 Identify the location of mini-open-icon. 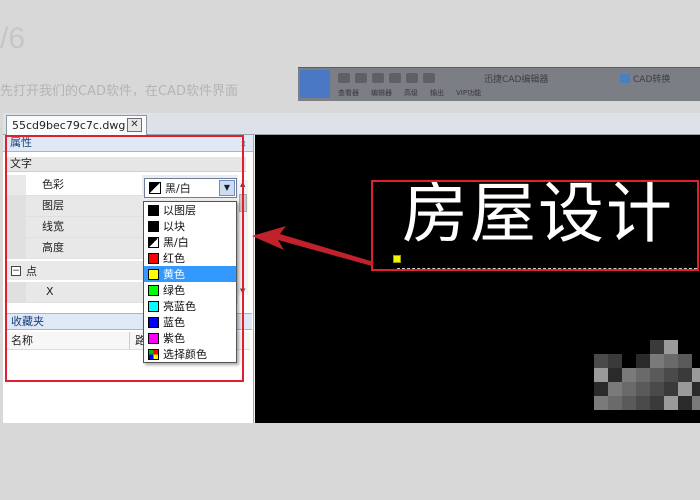
(344, 78).